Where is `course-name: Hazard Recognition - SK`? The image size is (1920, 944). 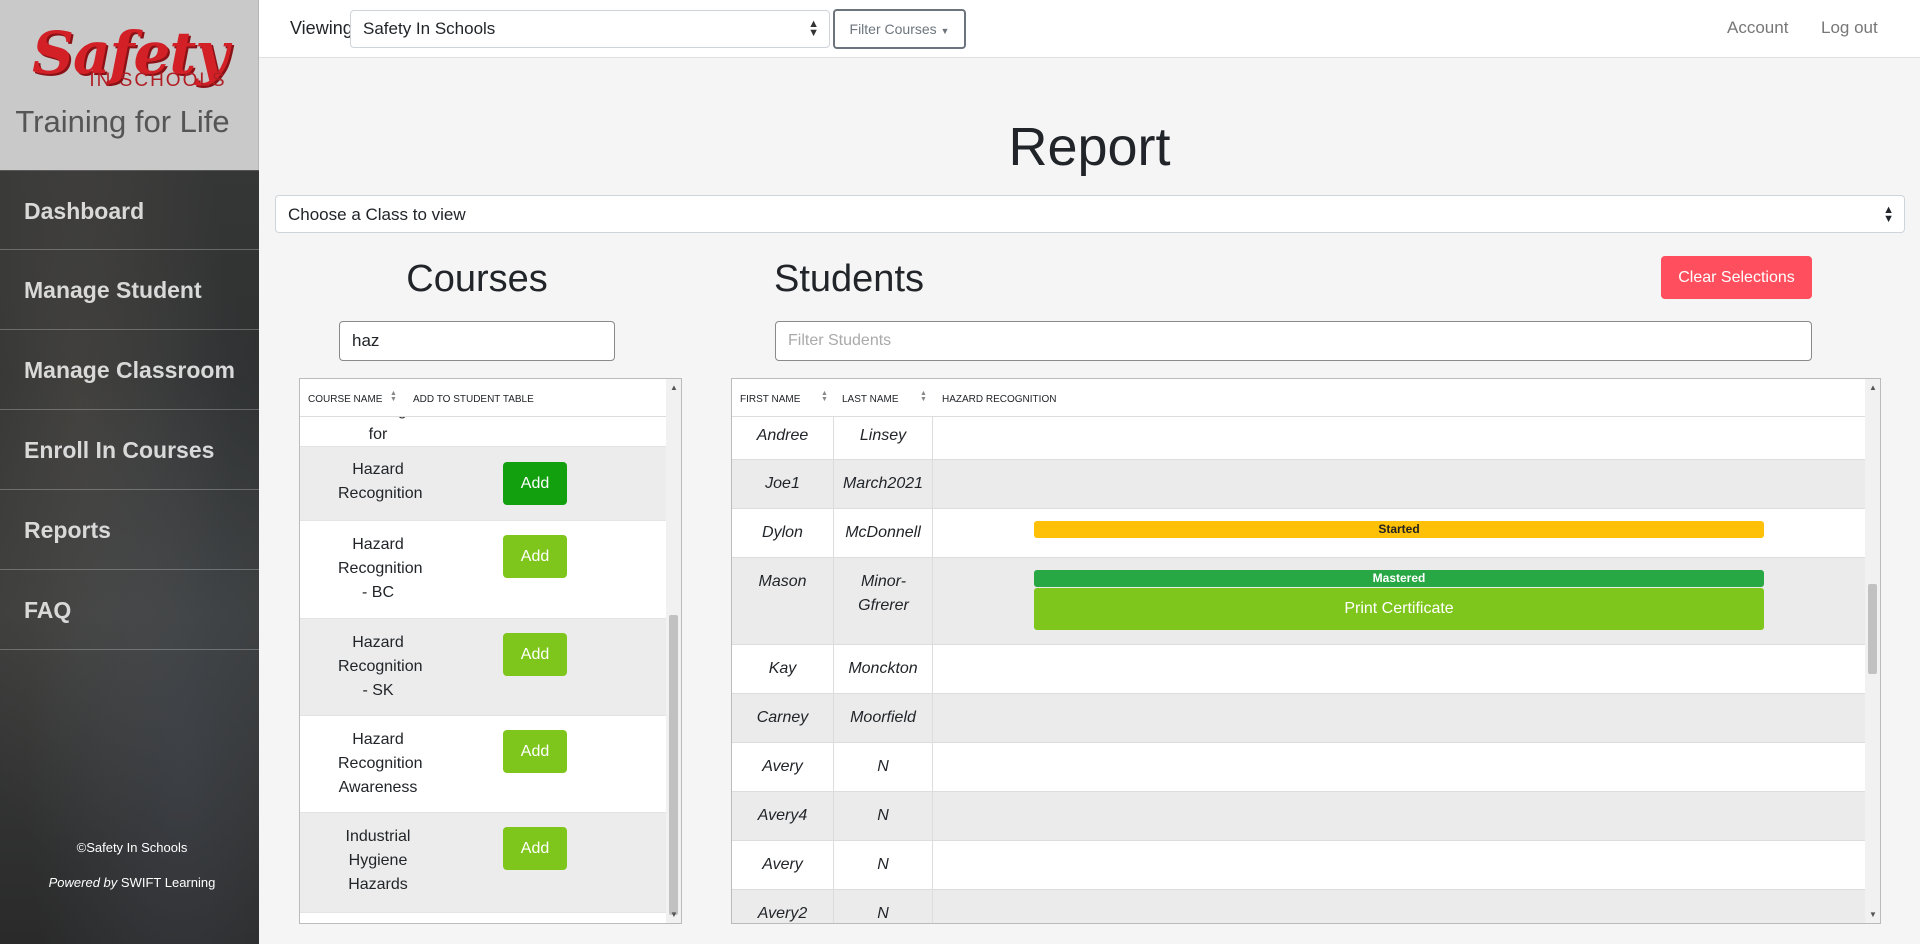 course-name: Hazard Recognition - SK is located at coordinates (380, 666).